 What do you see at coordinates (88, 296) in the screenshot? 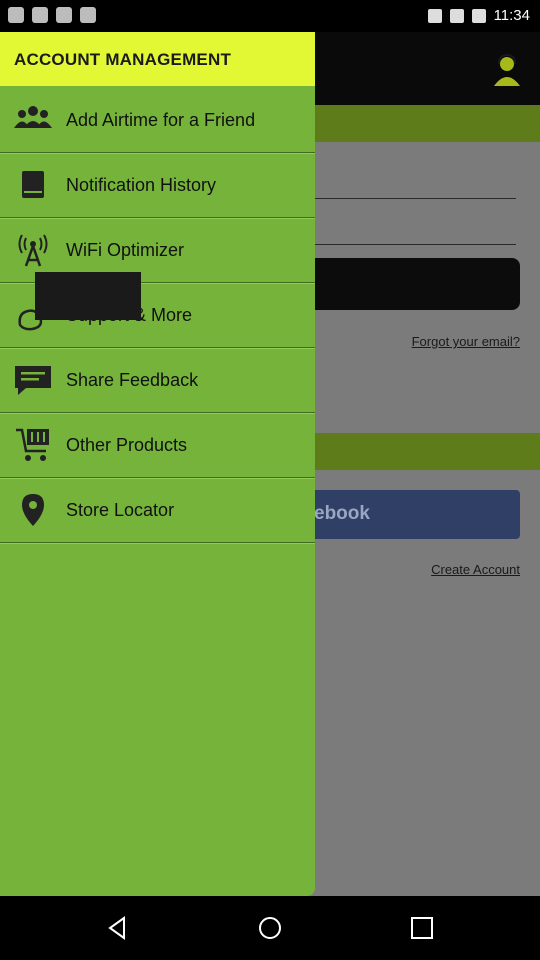
I see `tooltip-overlay` at bounding box center [88, 296].